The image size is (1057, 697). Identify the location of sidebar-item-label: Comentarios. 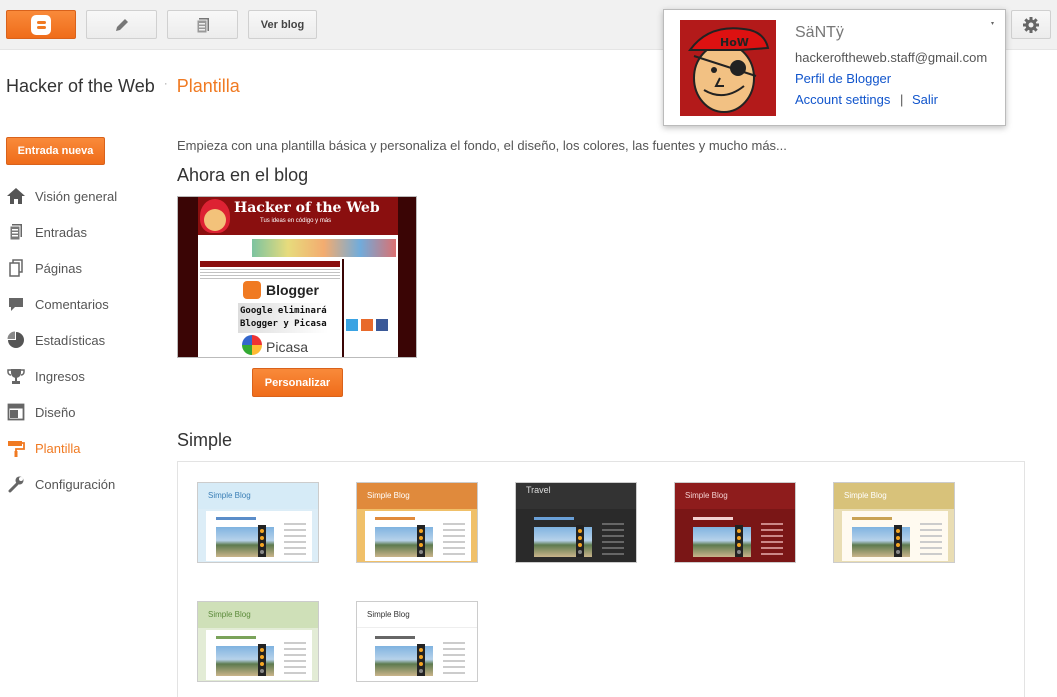
(72, 304).